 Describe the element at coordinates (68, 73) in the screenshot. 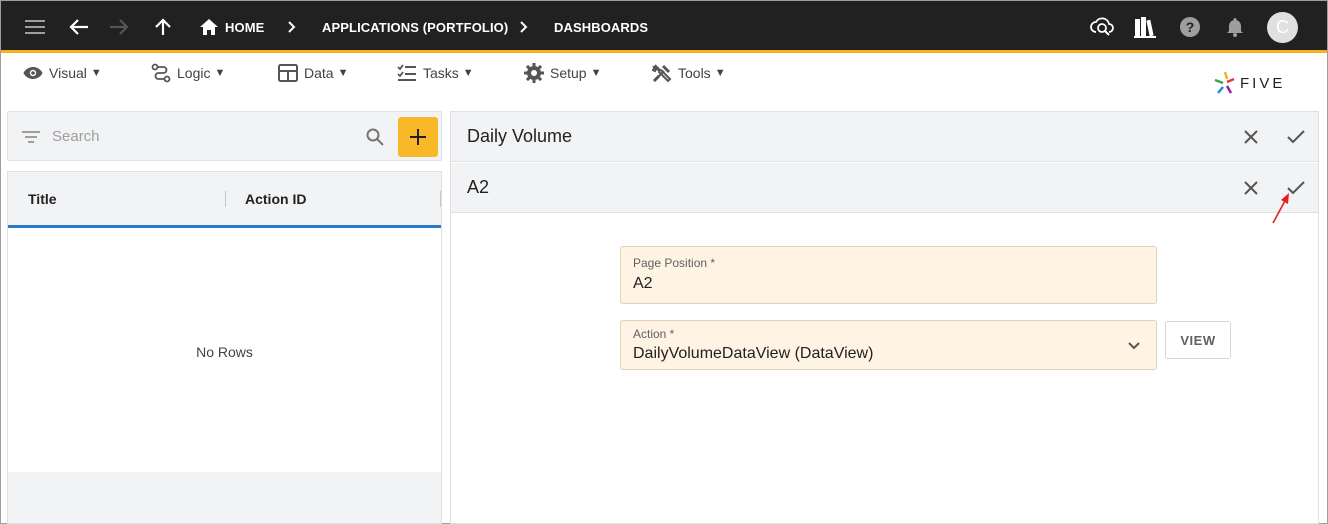

I see `menu-visual-label: Visual` at that location.